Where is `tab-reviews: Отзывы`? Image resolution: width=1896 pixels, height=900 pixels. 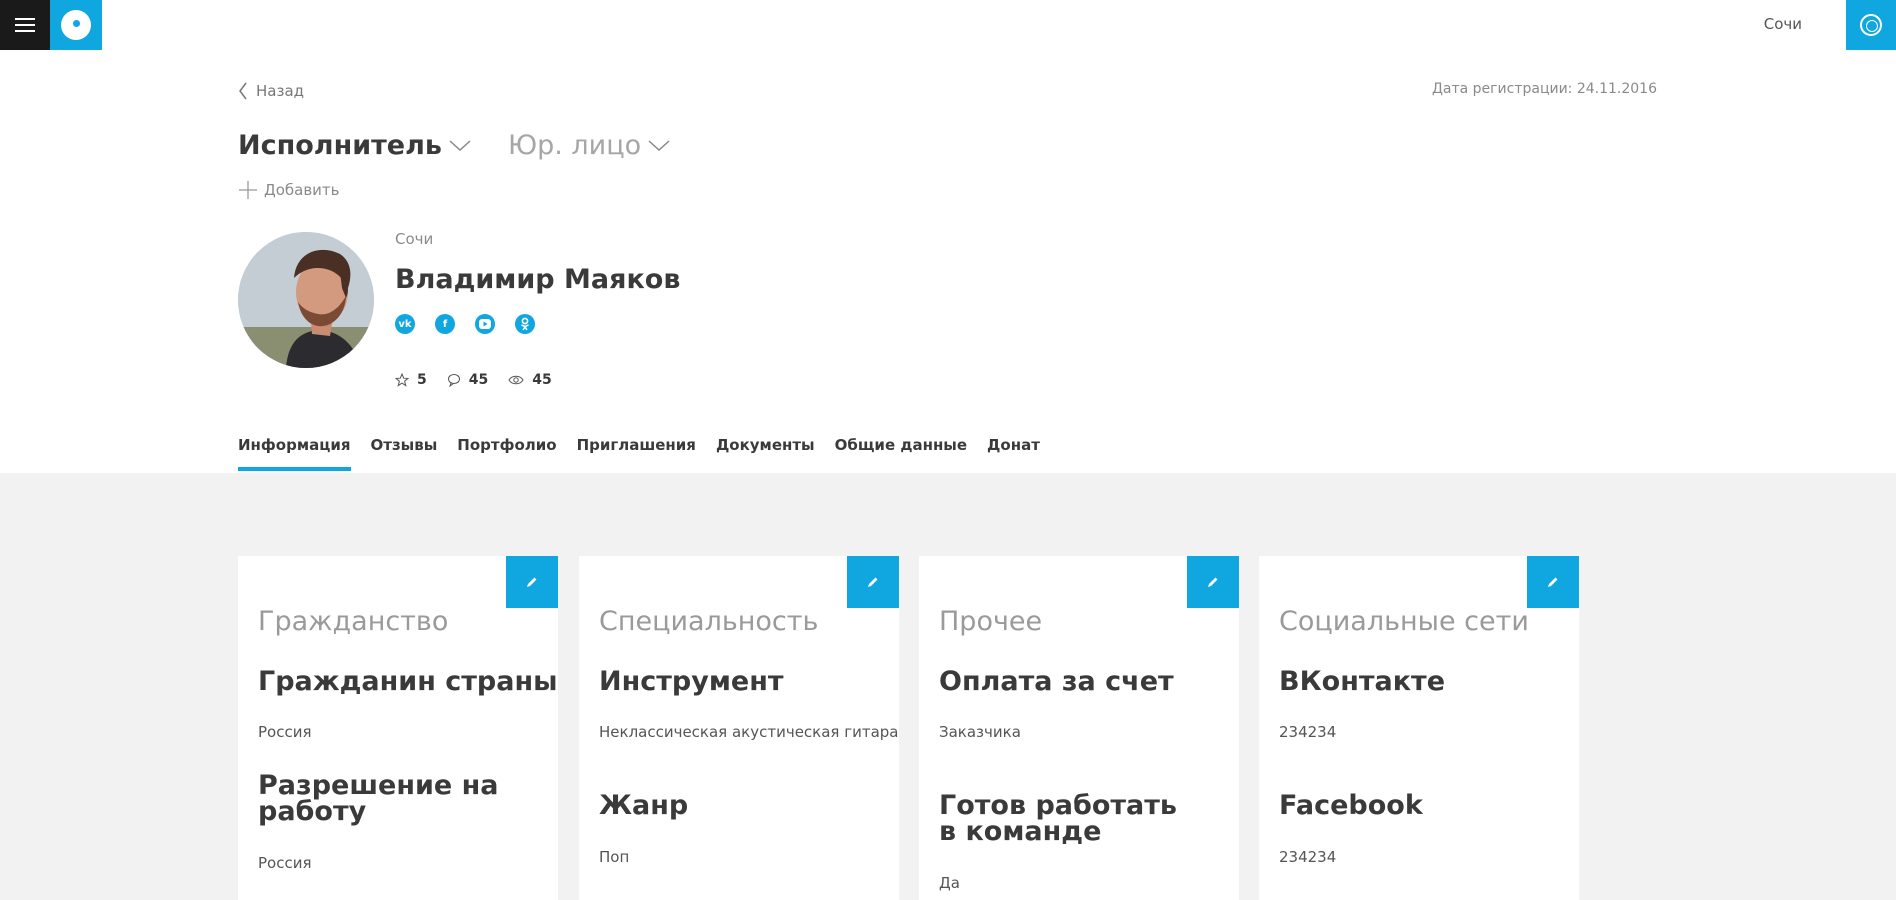
tab-reviews: Отзывы is located at coordinates (404, 454).